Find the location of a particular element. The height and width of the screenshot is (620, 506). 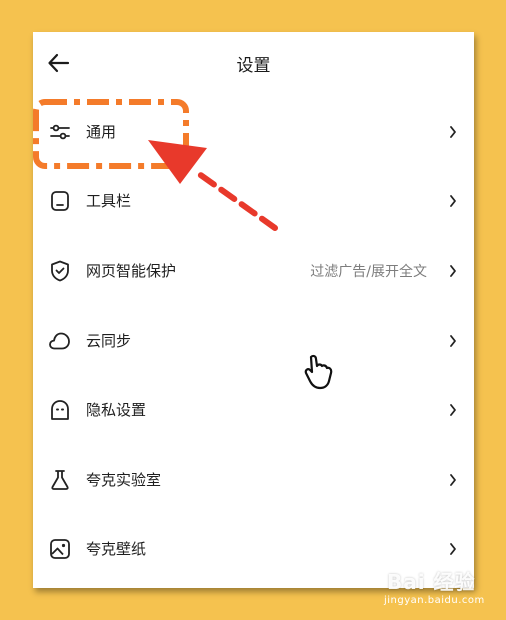

setting-label: 网页智能保护 is located at coordinates (131, 271).